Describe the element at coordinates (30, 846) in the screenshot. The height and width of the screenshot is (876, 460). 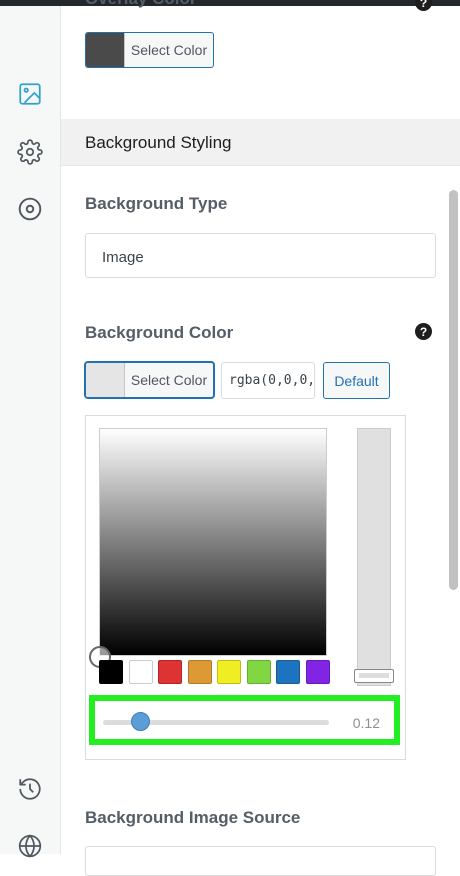
I see `globe-icon` at that location.